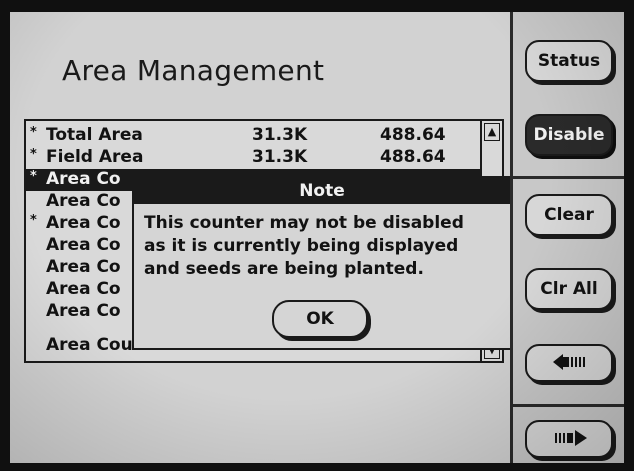  What do you see at coordinates (569, 135) in the screenshot?
I see `disable-button: Disable` at bounding box center [569, 135].